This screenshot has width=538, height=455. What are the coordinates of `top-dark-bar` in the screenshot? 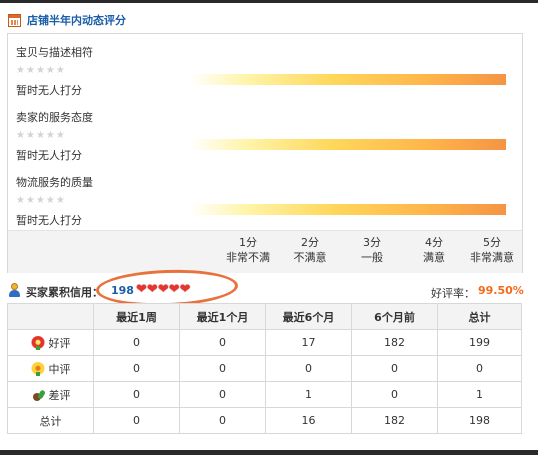 It's located at (269, 1).